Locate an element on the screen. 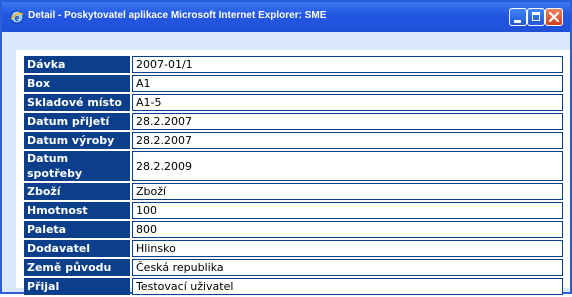 This screenshot has height=297, width=572. table-row: Skladové místo A1-5 is located at coordinates (293, 102).